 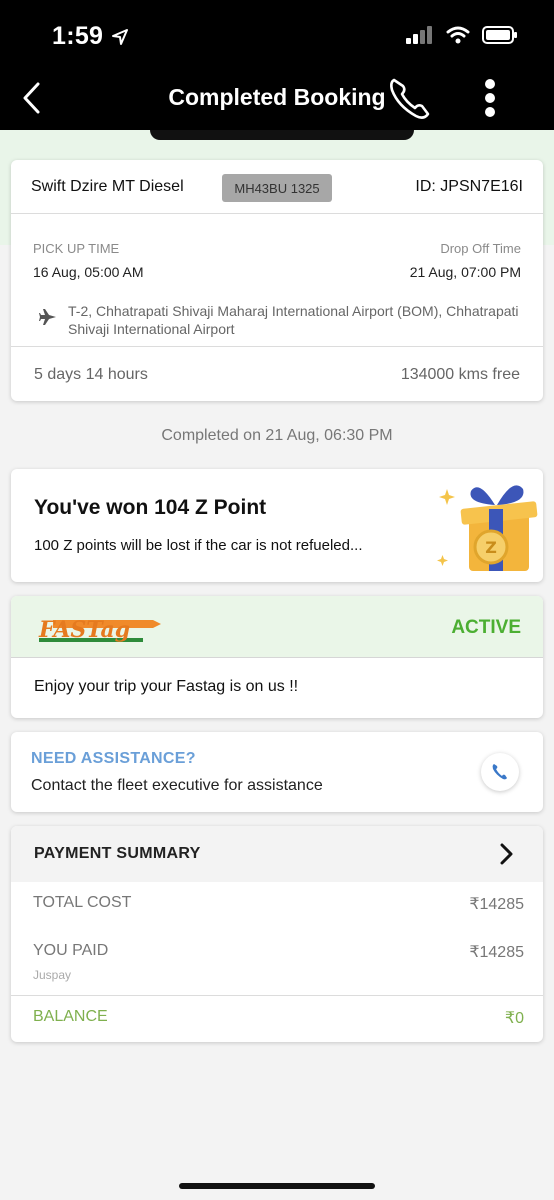 I want to click on total-cost-value: ₹14285, so click(x=496, y=904).